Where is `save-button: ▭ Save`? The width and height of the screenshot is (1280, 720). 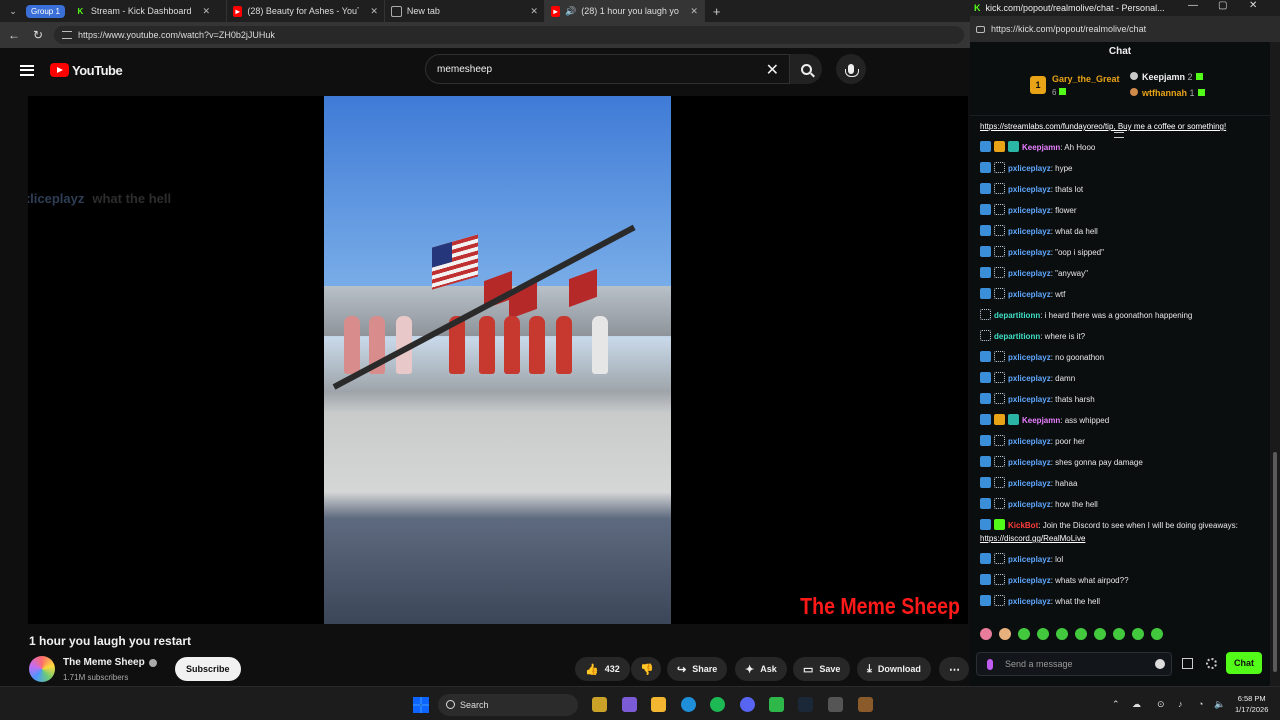 save-button: ▭ Save is located at coordinates (822, 669).